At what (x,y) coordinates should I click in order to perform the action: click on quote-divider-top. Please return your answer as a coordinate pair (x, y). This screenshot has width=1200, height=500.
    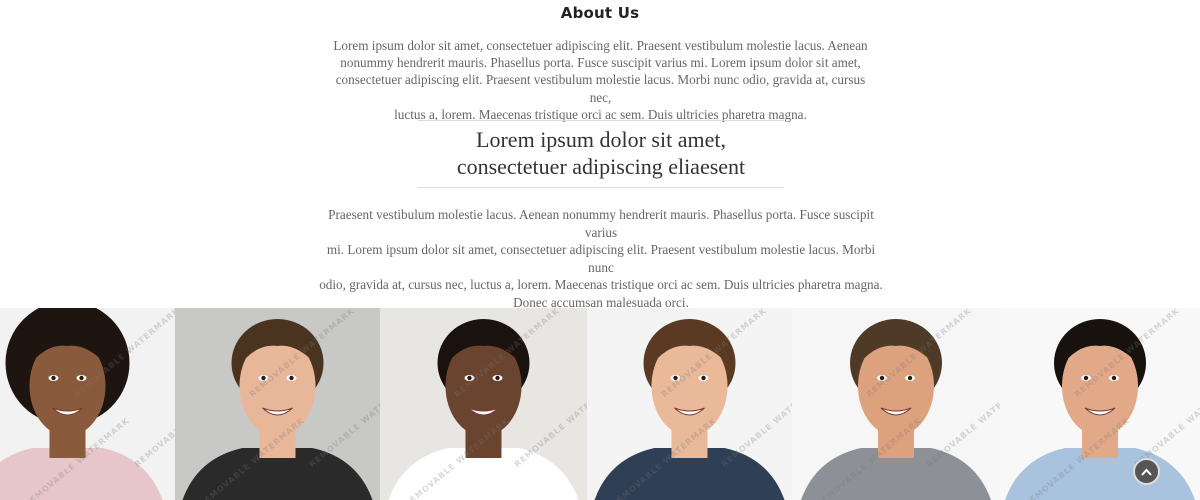
    Looking at the image, I should click on (601, 120).